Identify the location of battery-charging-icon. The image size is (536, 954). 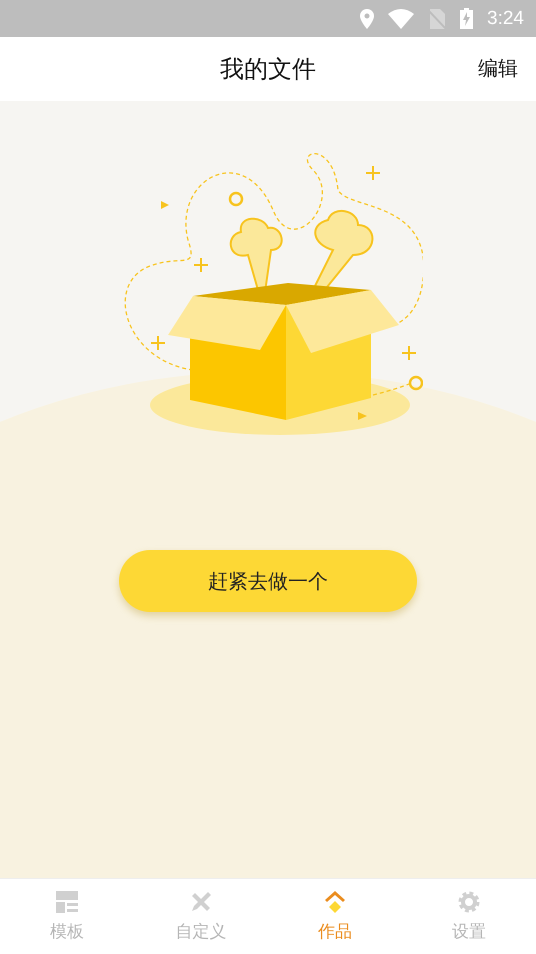
(467, 18).